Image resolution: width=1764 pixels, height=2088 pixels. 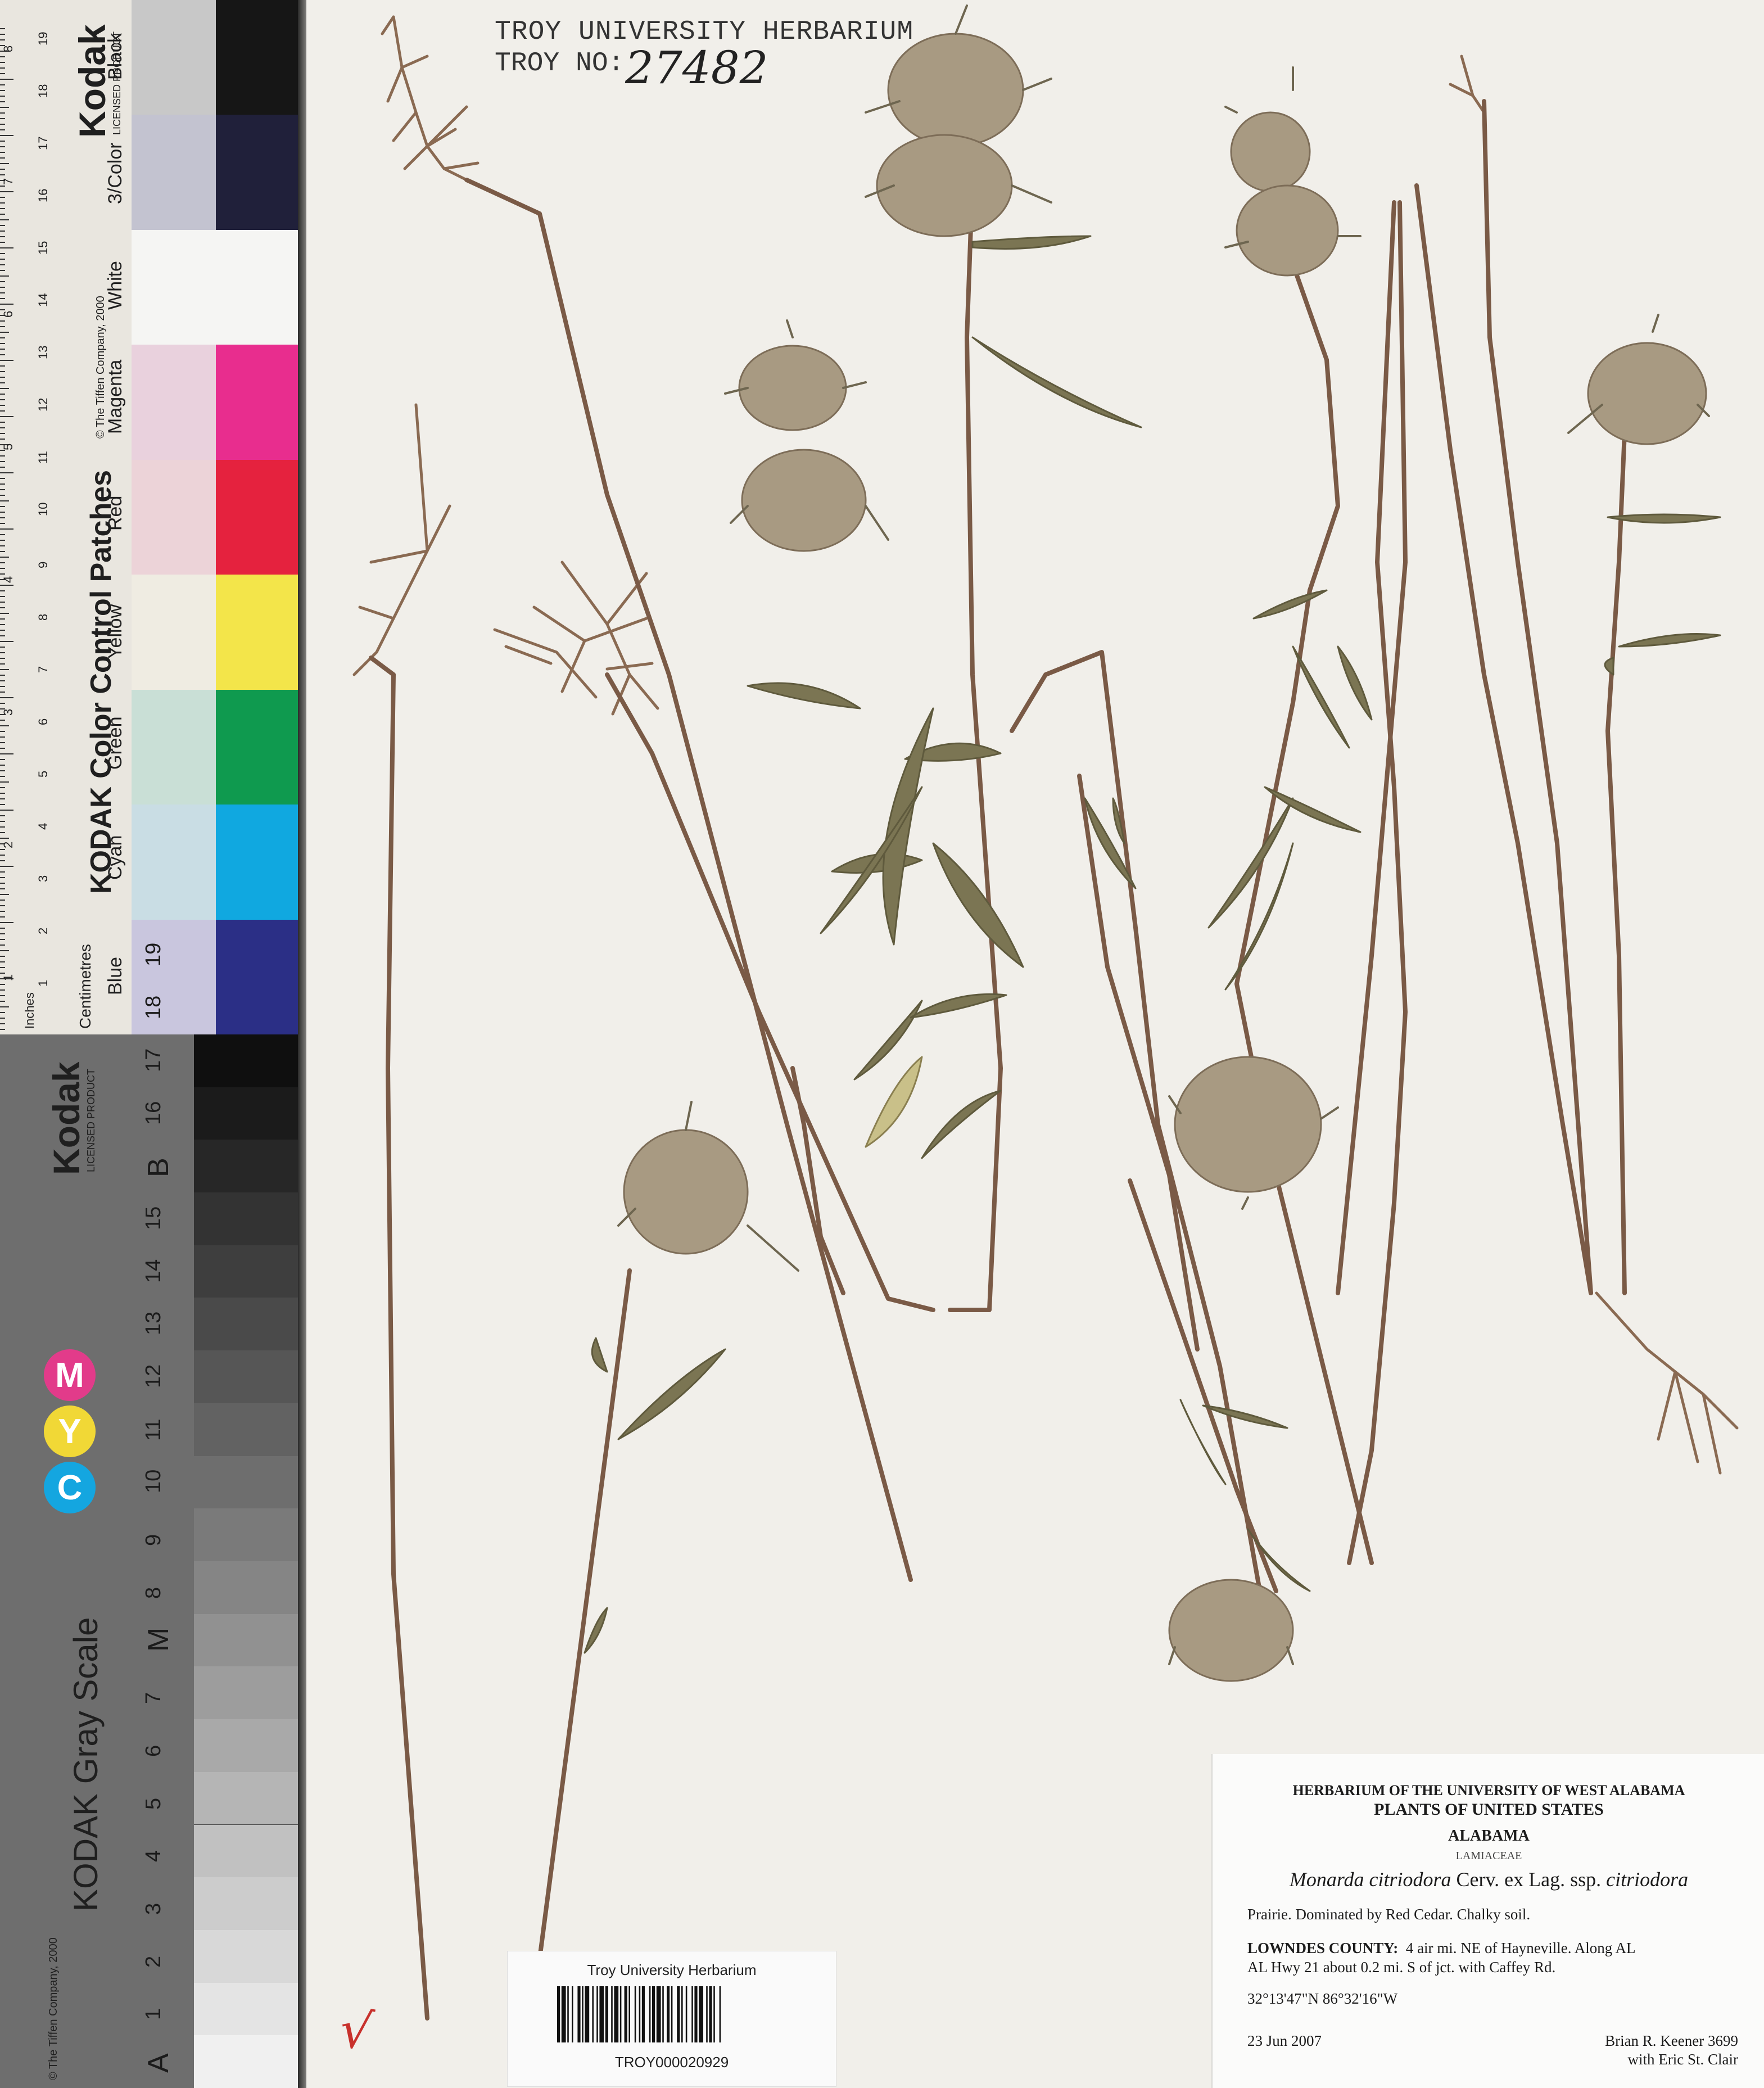 What do you see at coordinates (1529, 1880) in the screenshot?
I see `label-authority: Cerv. ex Lag. ssp.` at bounding box center [1529, 1880].